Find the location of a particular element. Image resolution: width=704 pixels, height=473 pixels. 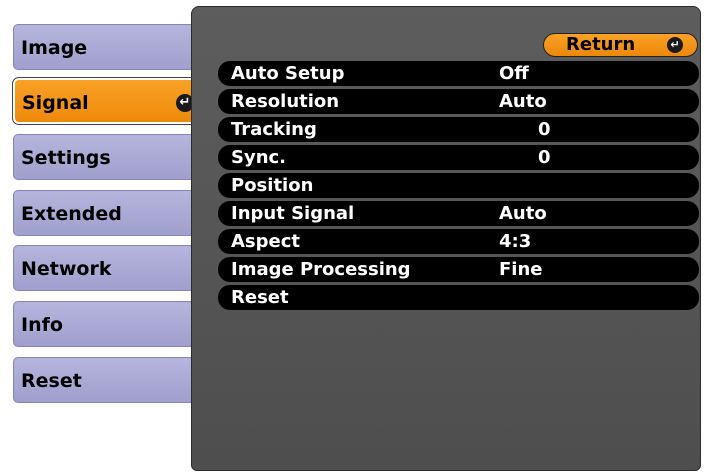

item-label: Resolution is located at coordinates (285, 101).